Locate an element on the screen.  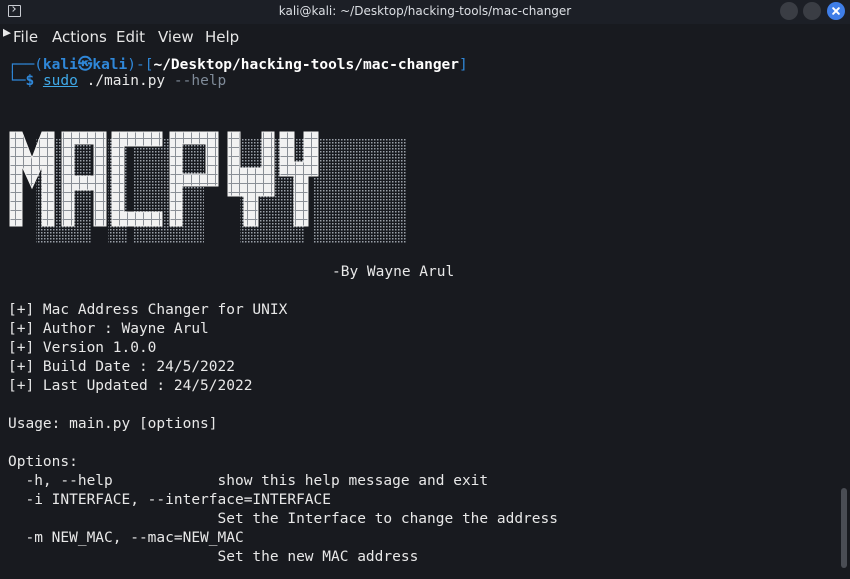
info-line: [+] Build Date : 24/5/2022 is located at coordinates (121, 367).